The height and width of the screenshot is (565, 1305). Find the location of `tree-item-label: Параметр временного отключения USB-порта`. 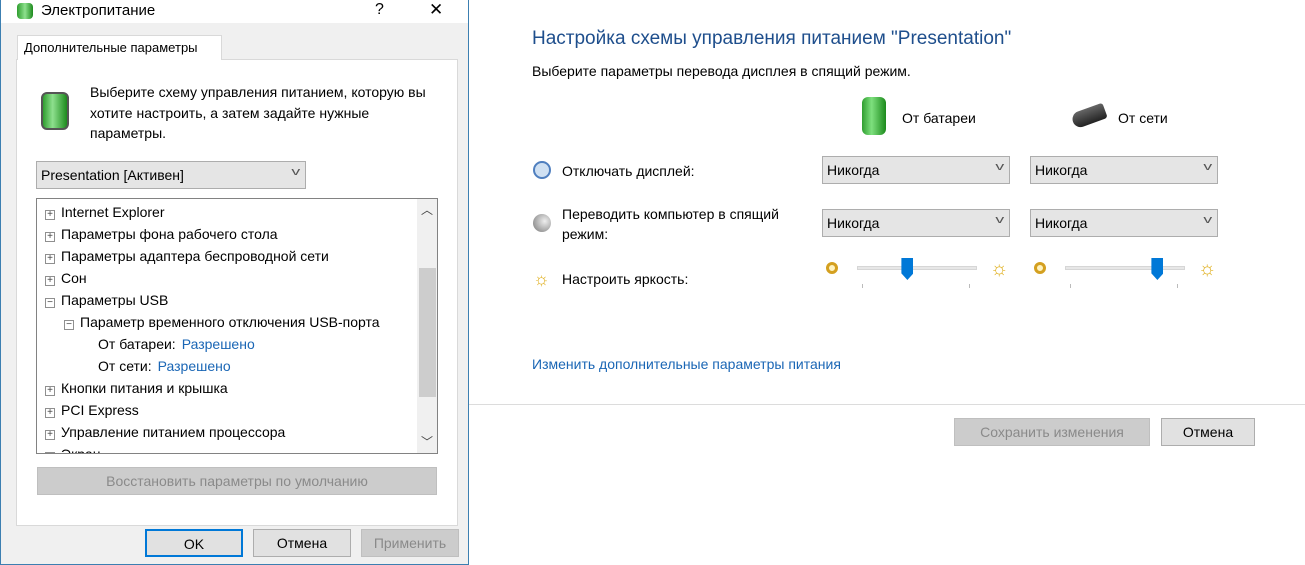

tree-item-label: Параметр временного отключения USB-порта is located at coordinates (230, 322).